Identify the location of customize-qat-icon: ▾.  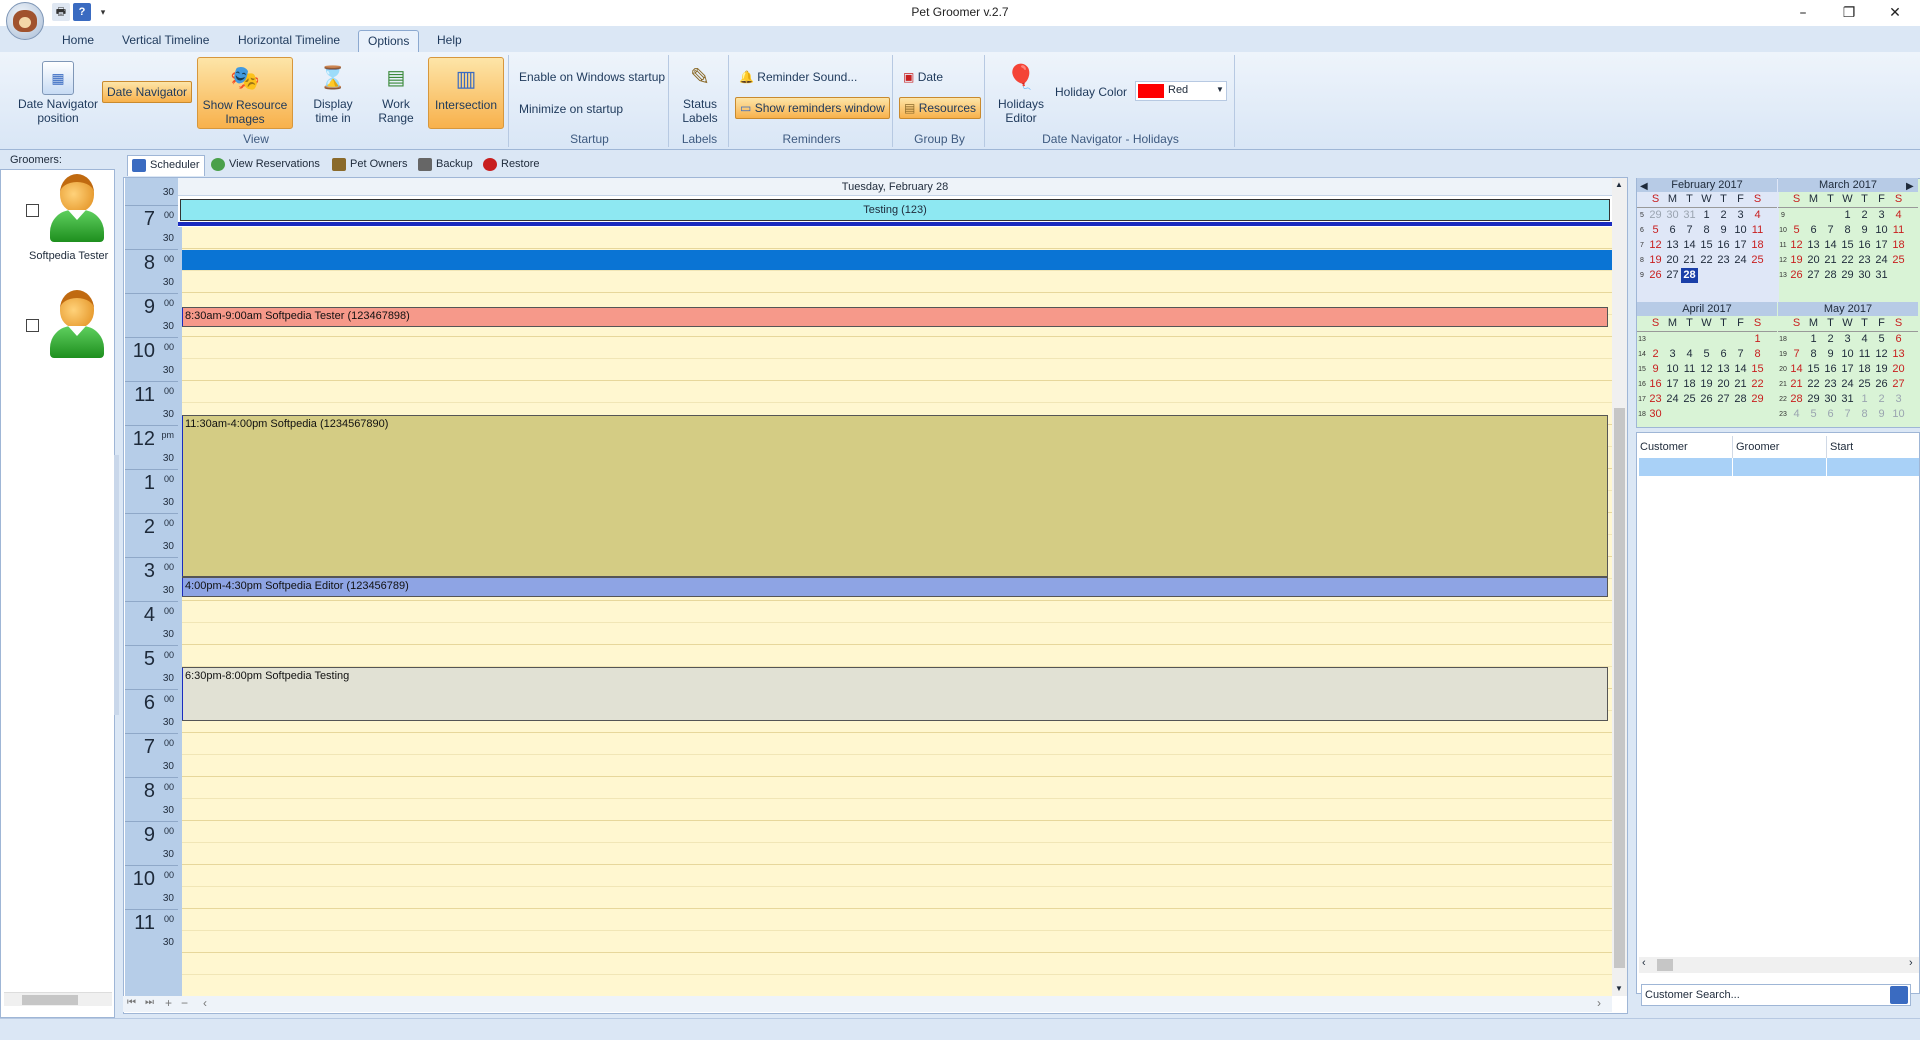
(103, 12).